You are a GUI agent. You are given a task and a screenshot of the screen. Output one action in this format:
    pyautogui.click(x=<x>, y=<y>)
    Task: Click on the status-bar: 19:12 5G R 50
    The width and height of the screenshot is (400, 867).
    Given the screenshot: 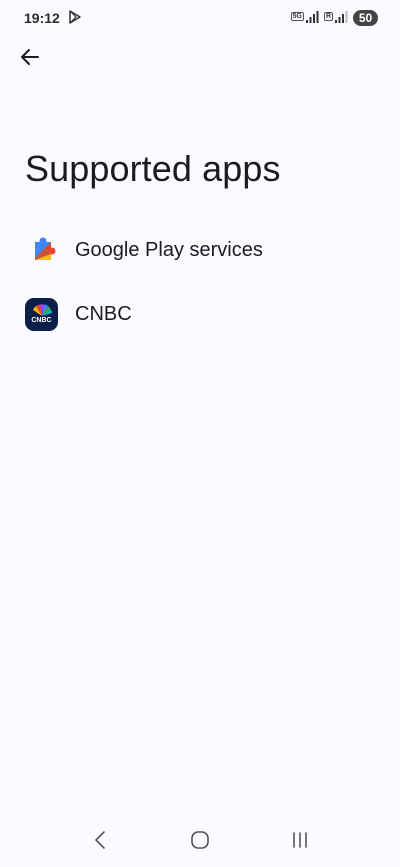 What is the action you would take?
    pyautogui.click(x=200, y=18)
    